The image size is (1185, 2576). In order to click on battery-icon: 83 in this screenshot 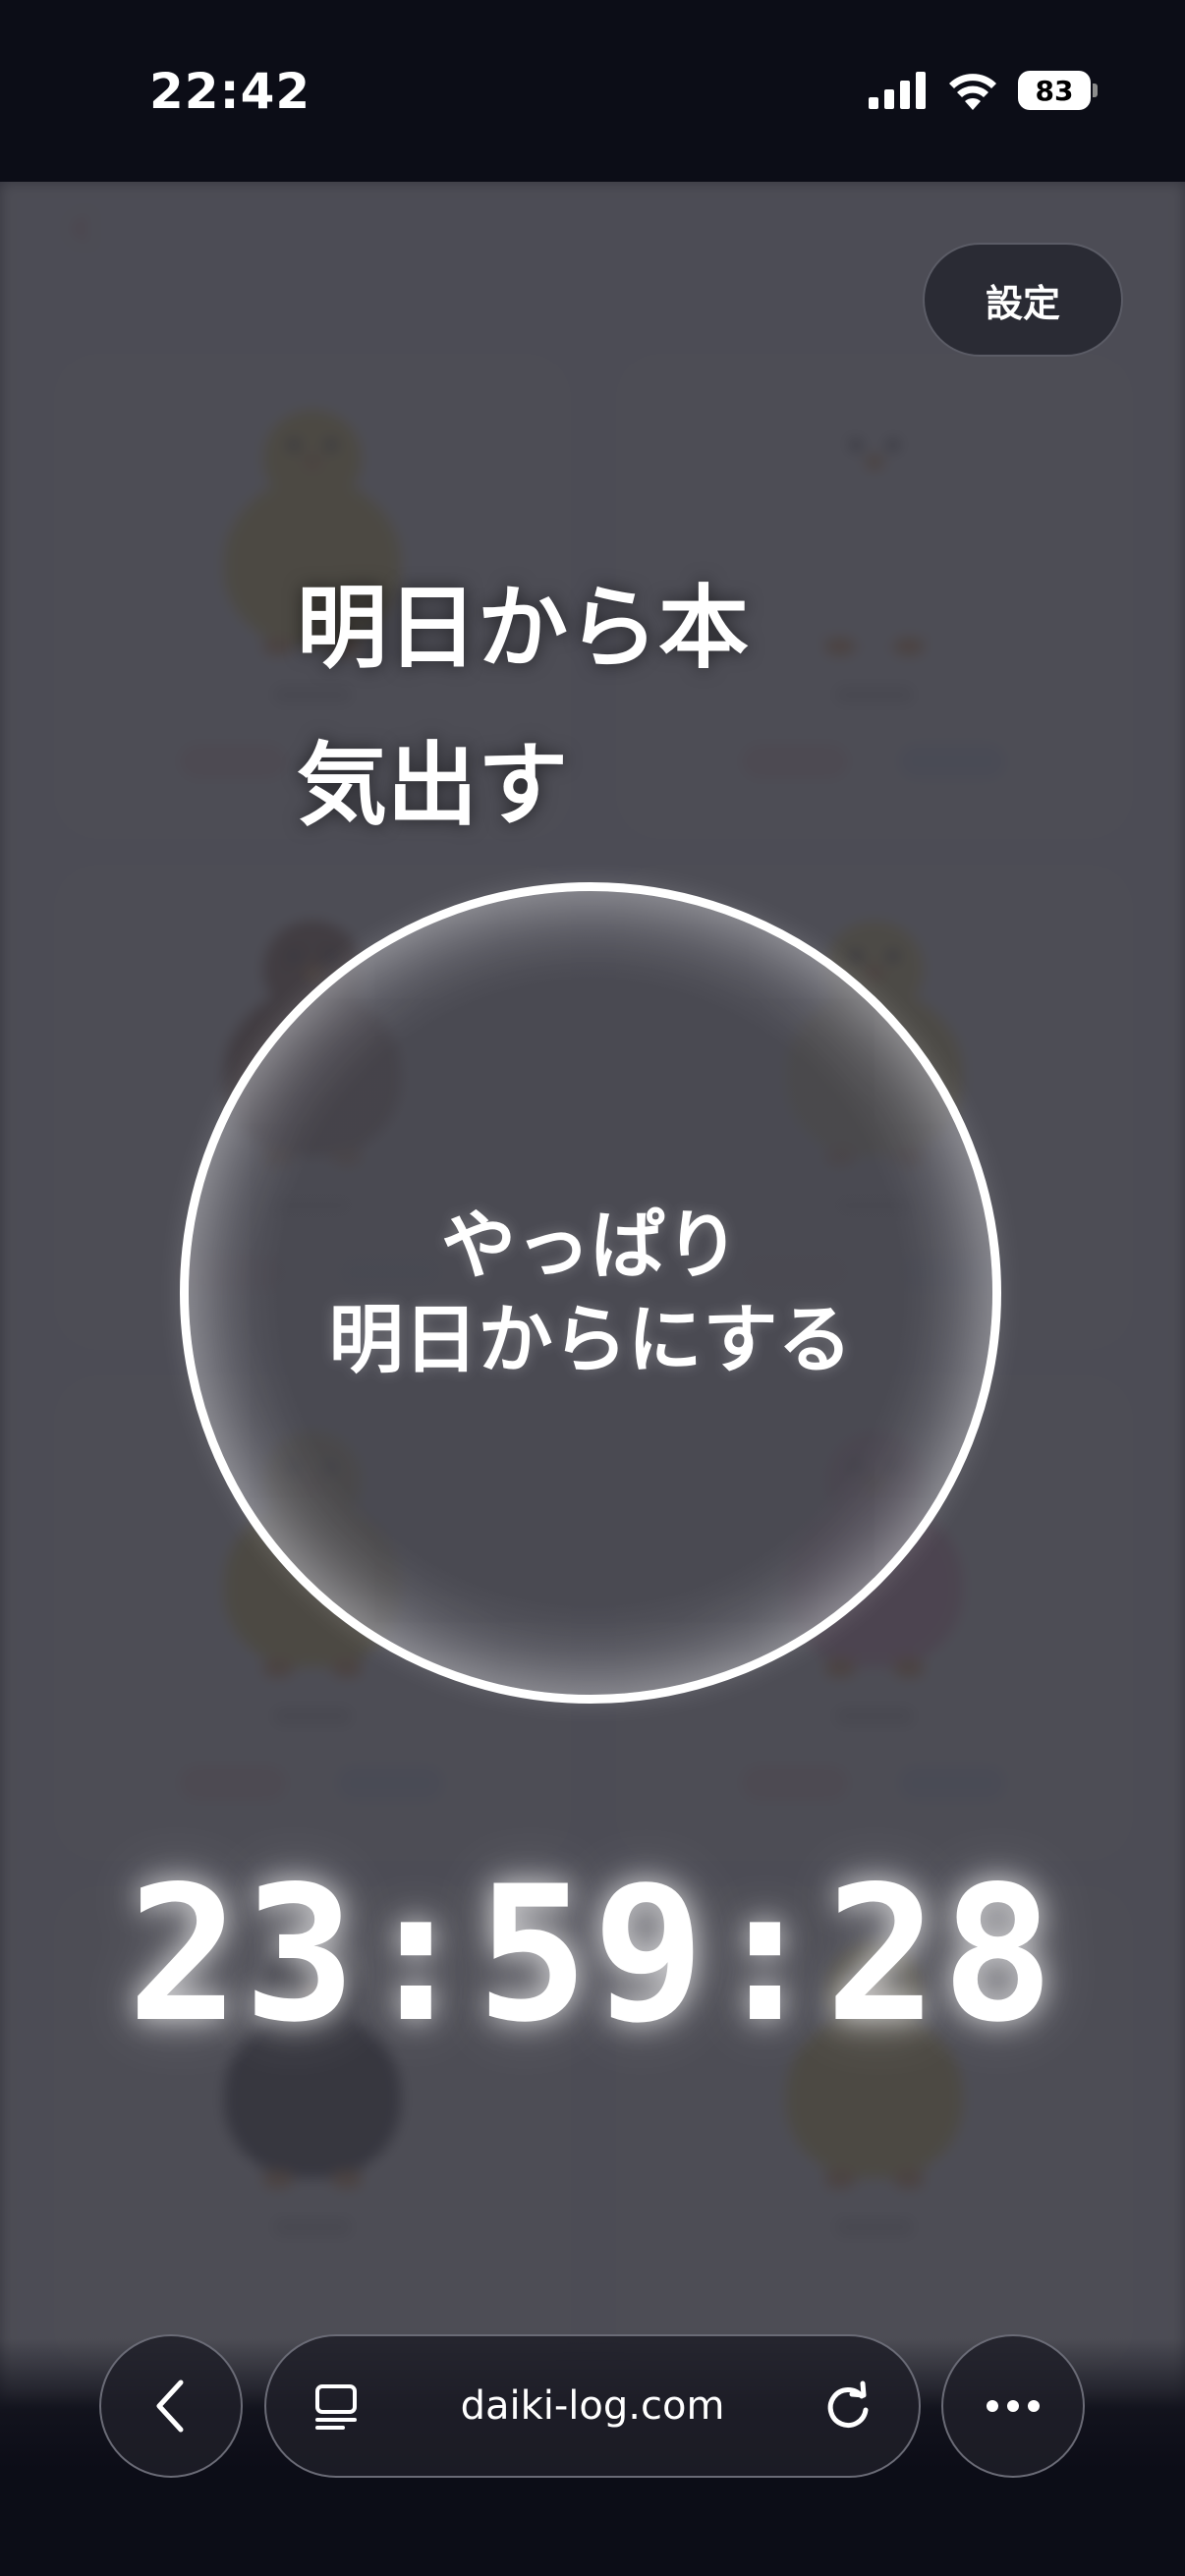, I will do `click(1058, 90)`.